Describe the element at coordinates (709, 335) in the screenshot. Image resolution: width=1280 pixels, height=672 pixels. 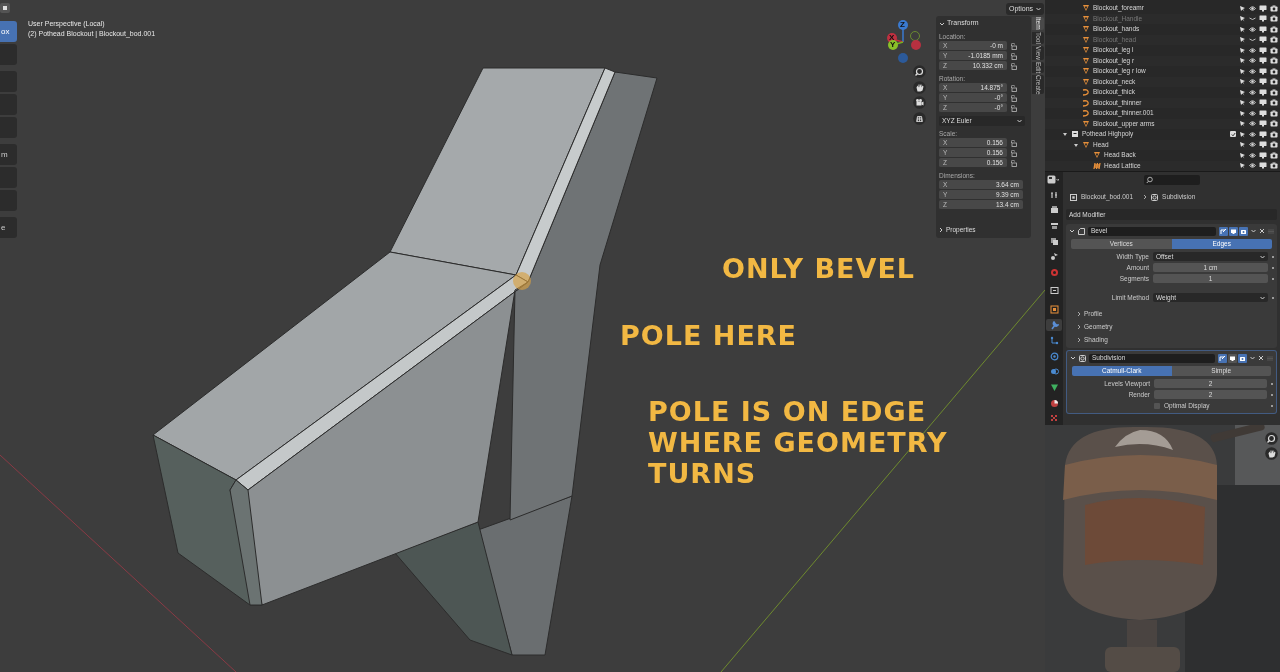
I see `annotation-text: POLE HERE` at that location.